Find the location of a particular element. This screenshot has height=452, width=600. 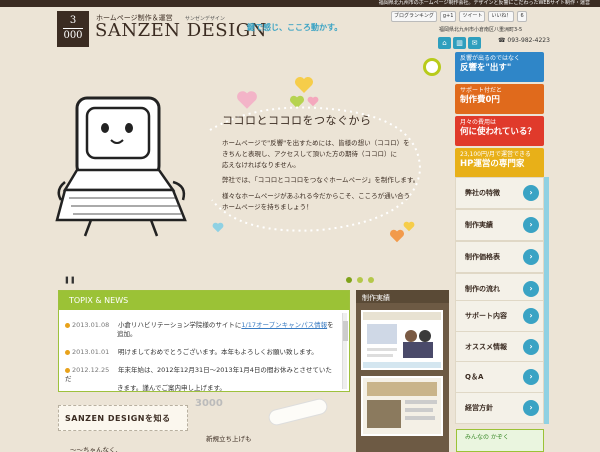

menu-qa: Q＆A › is located at coordinates (499, 377).